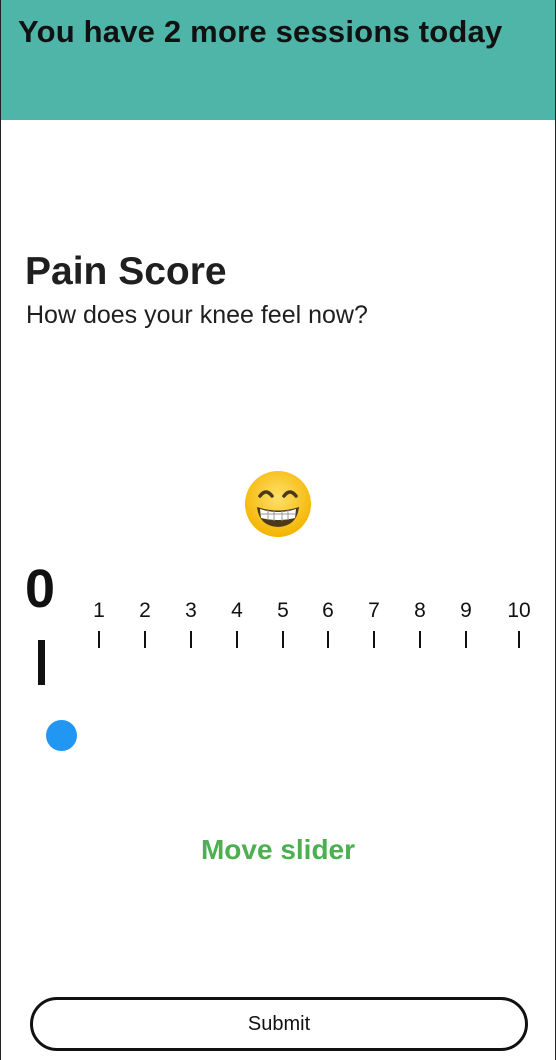 The height and width of the screenshot is (1060, 556). What do you see at coordinates (40, 589) in the screenshot?
I see `current-pain-value: 0` at bounding box center [40, 589].